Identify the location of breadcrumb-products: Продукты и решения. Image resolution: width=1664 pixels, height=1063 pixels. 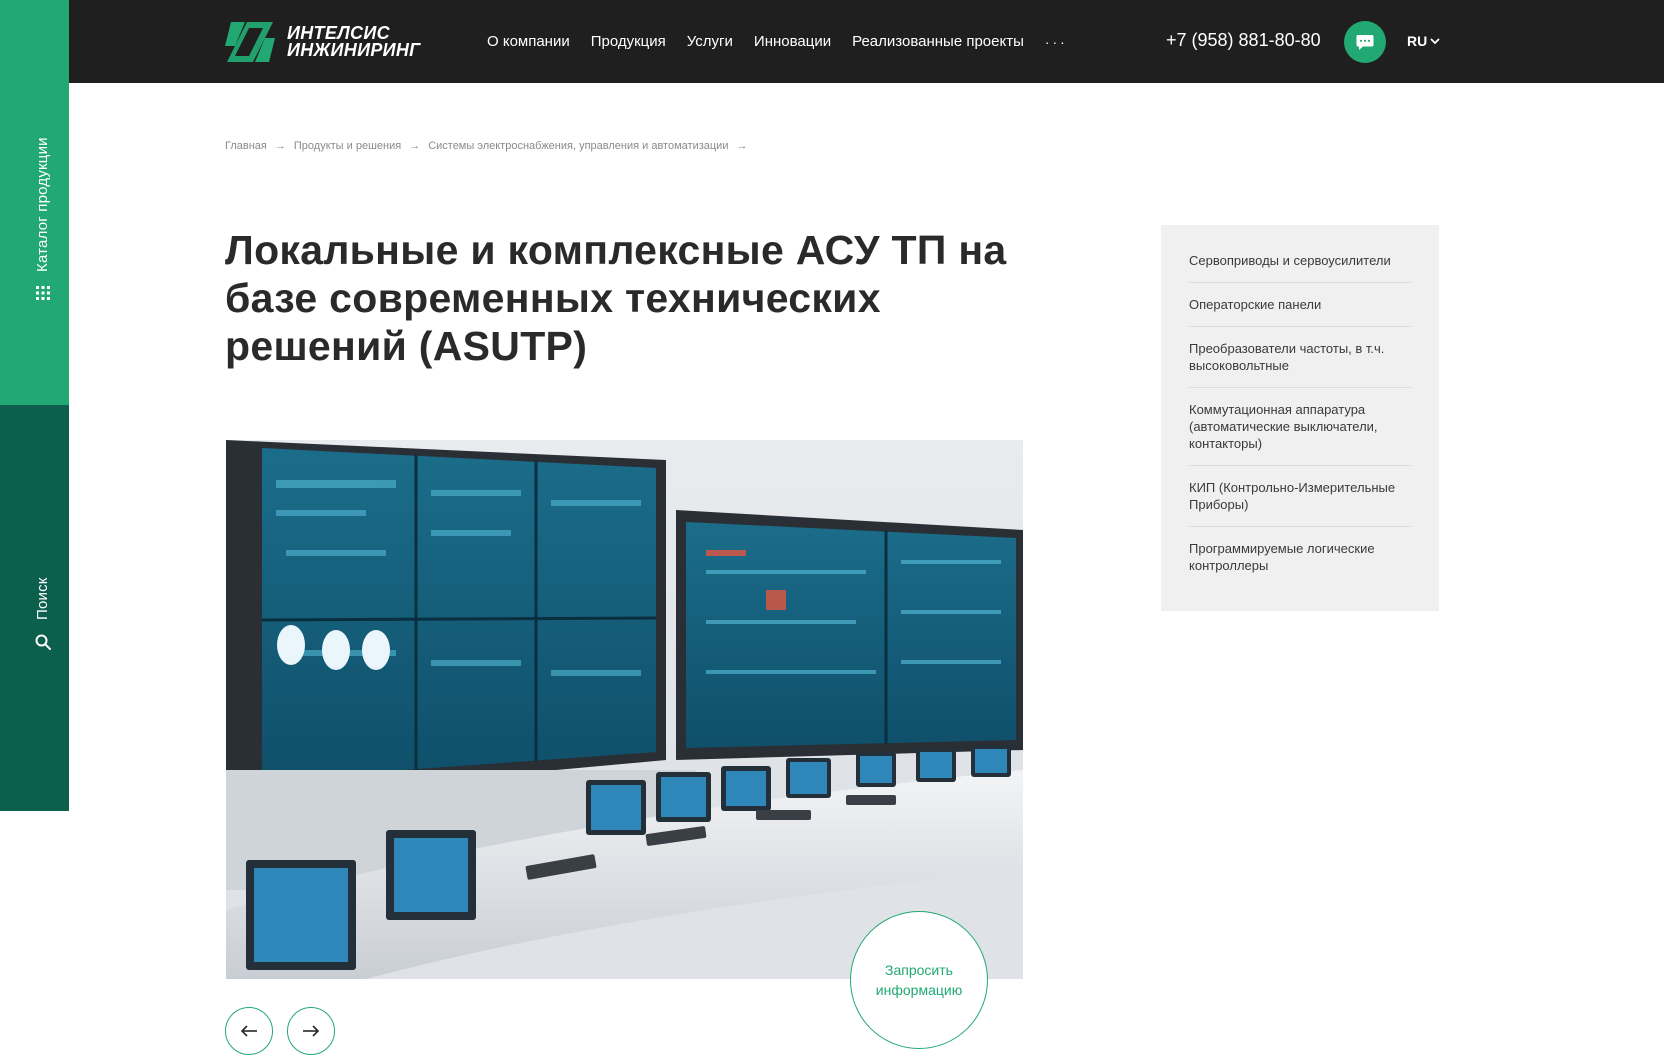
(347, 146).